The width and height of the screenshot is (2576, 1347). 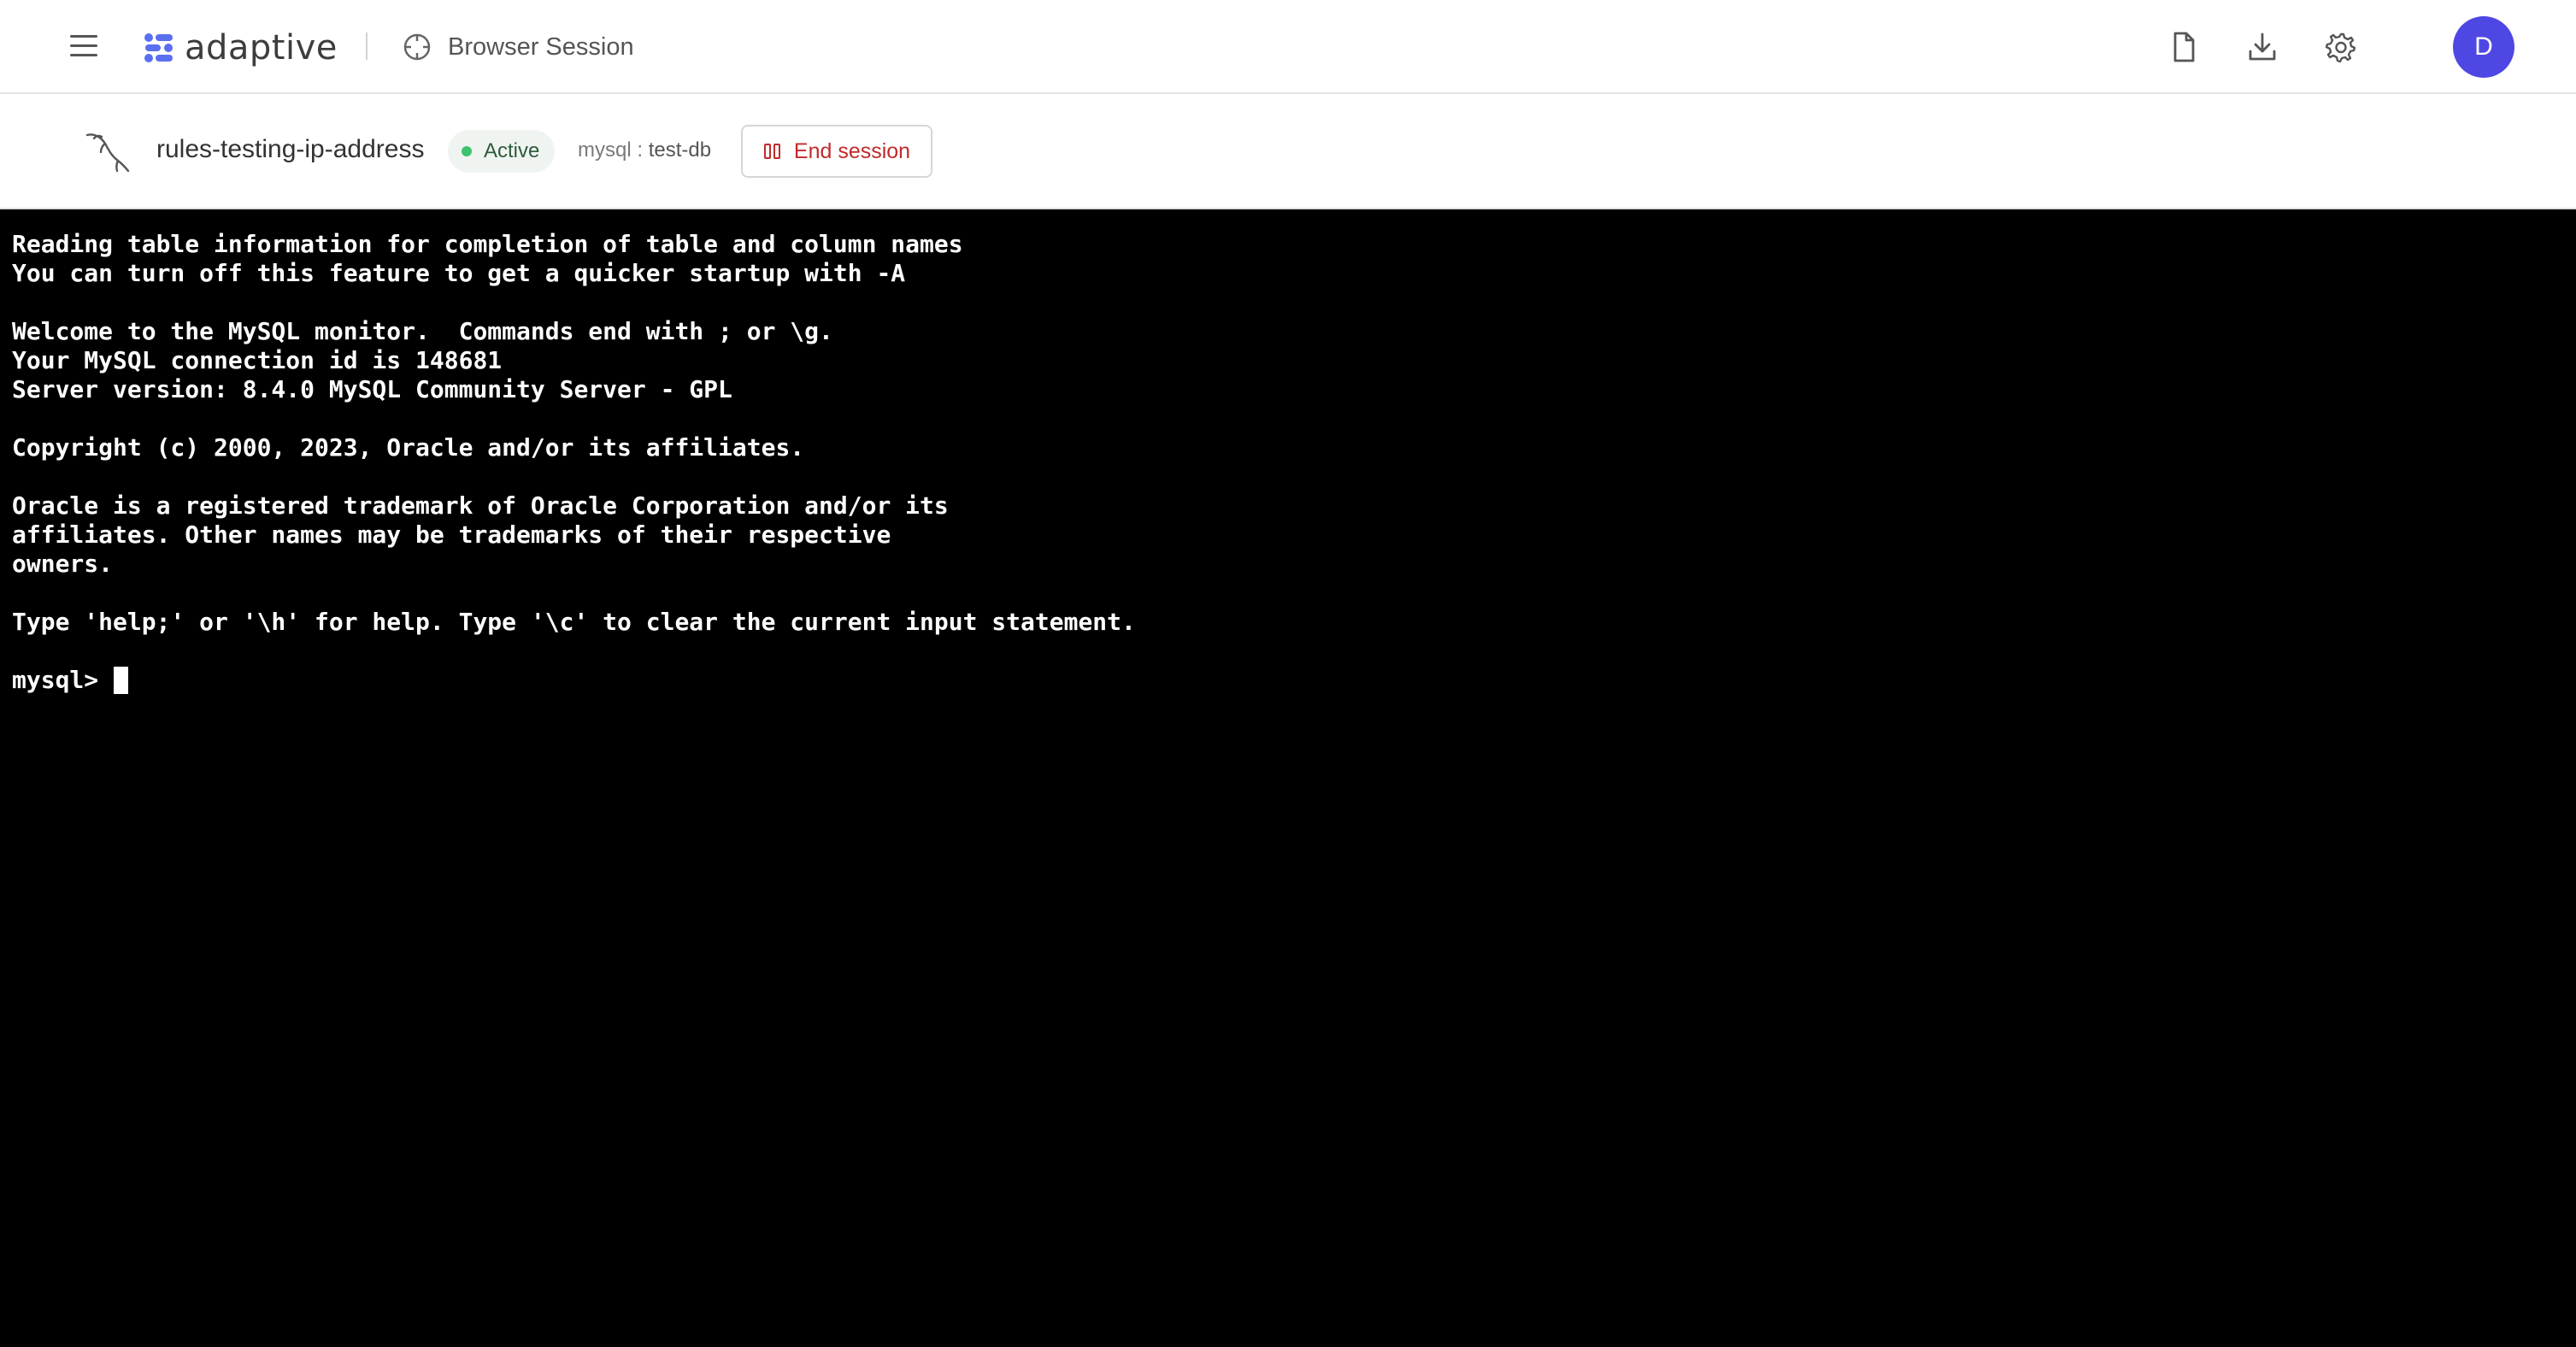 What do you see at coordinates (290, 149) in the screenshot?
I see `connection-name: rules-testing-ip-address` at bounding box center [290, 149].